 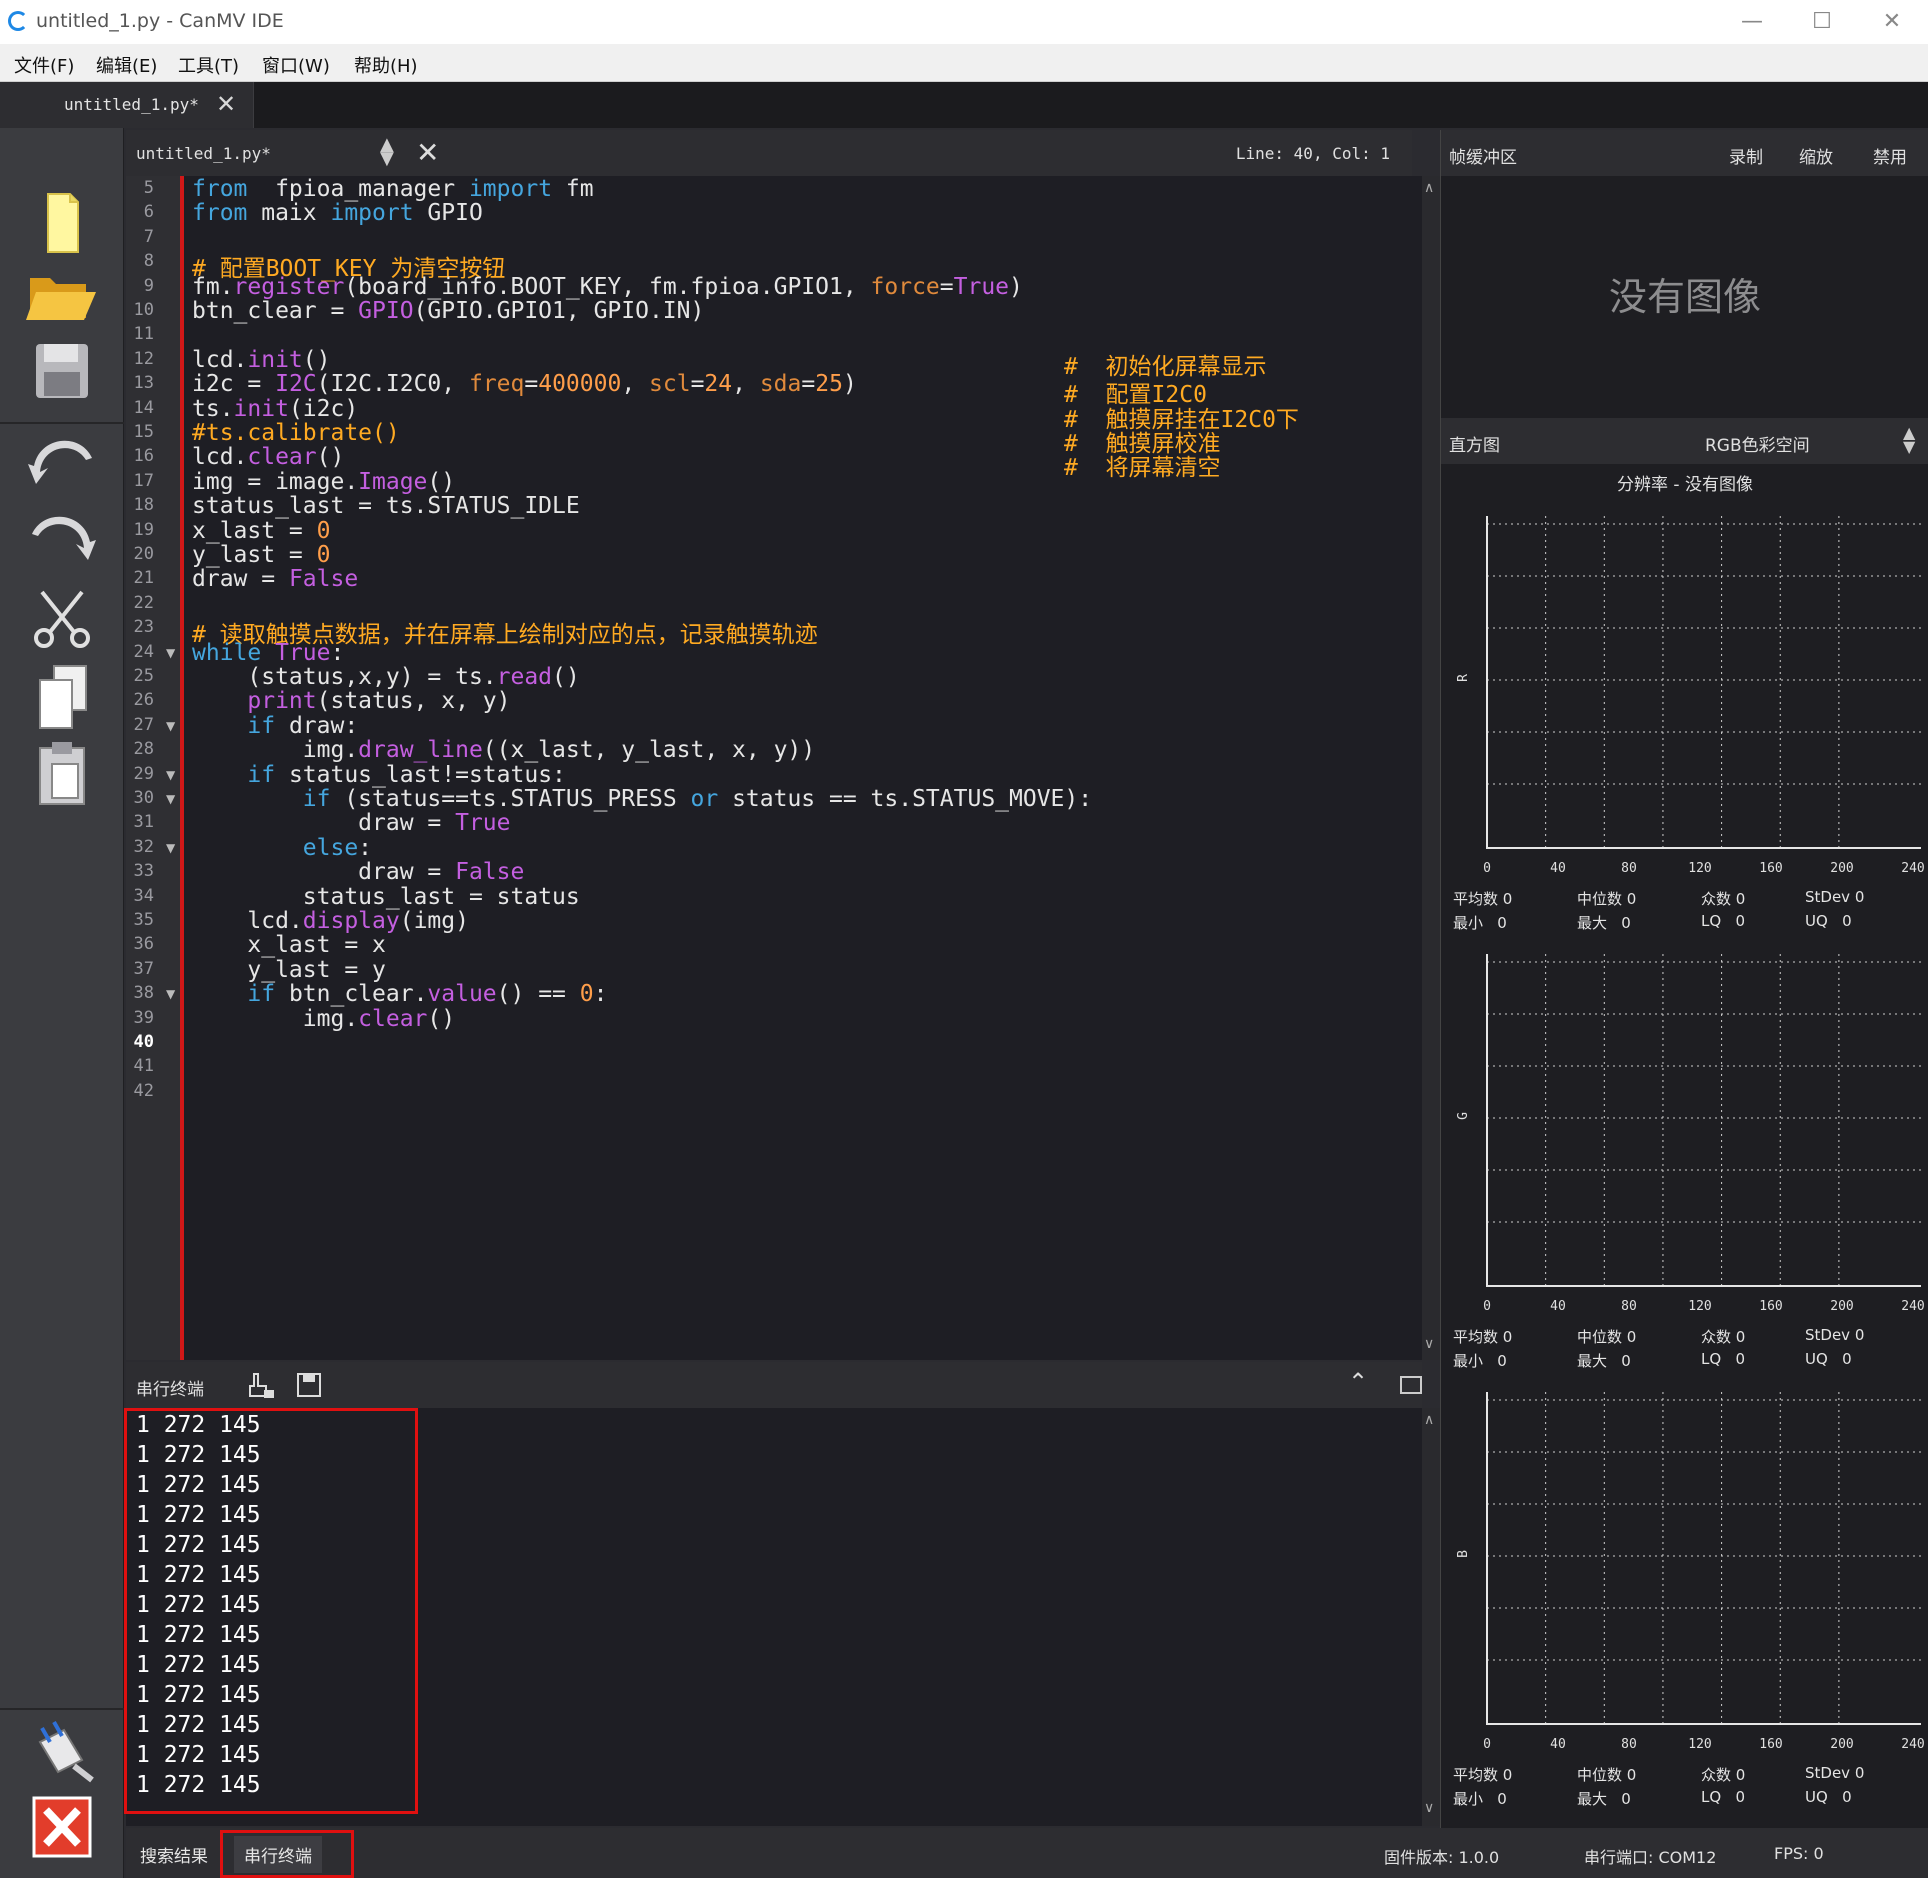 What do you see at coordinates (462, 994) in the screenshot?
I see `code-token: value` at bounding box center [462, 994].